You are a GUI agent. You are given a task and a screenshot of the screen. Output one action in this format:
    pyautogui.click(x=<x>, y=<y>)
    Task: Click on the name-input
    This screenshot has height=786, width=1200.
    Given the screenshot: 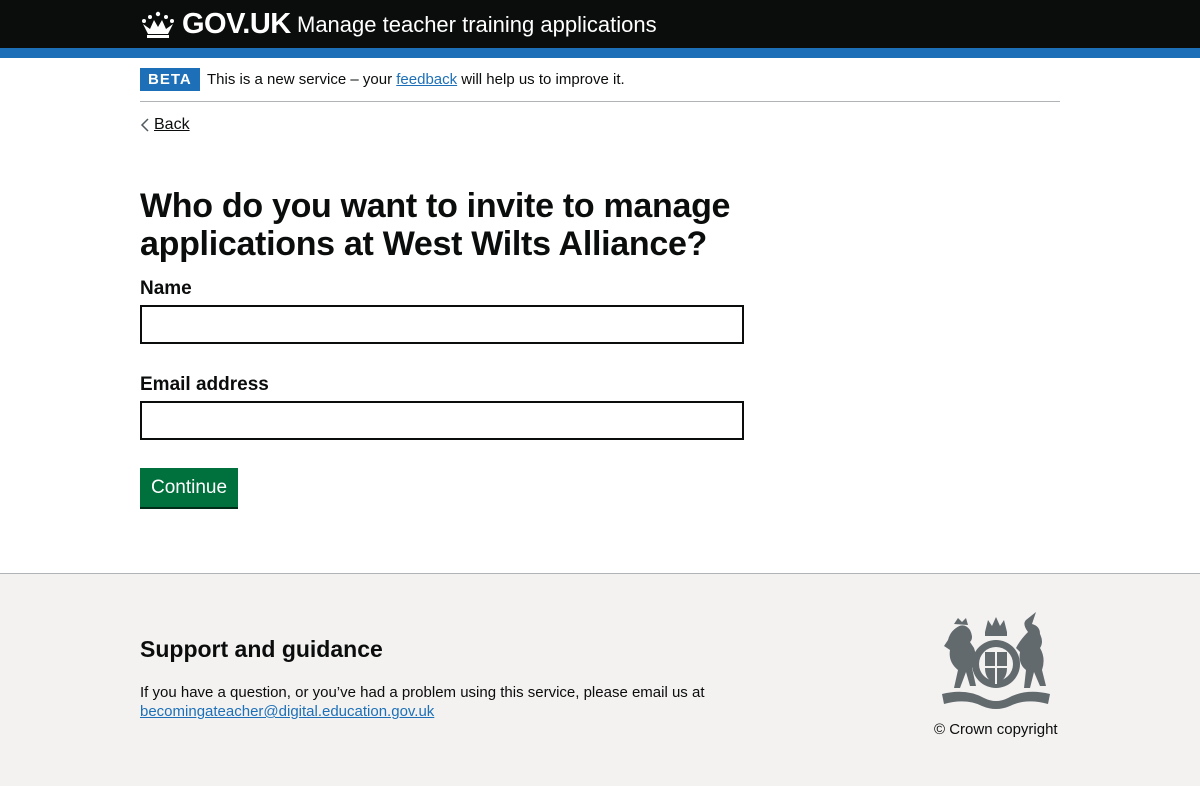 What is the action you would take?
    pyautogui.click(x=442, y=324)
    